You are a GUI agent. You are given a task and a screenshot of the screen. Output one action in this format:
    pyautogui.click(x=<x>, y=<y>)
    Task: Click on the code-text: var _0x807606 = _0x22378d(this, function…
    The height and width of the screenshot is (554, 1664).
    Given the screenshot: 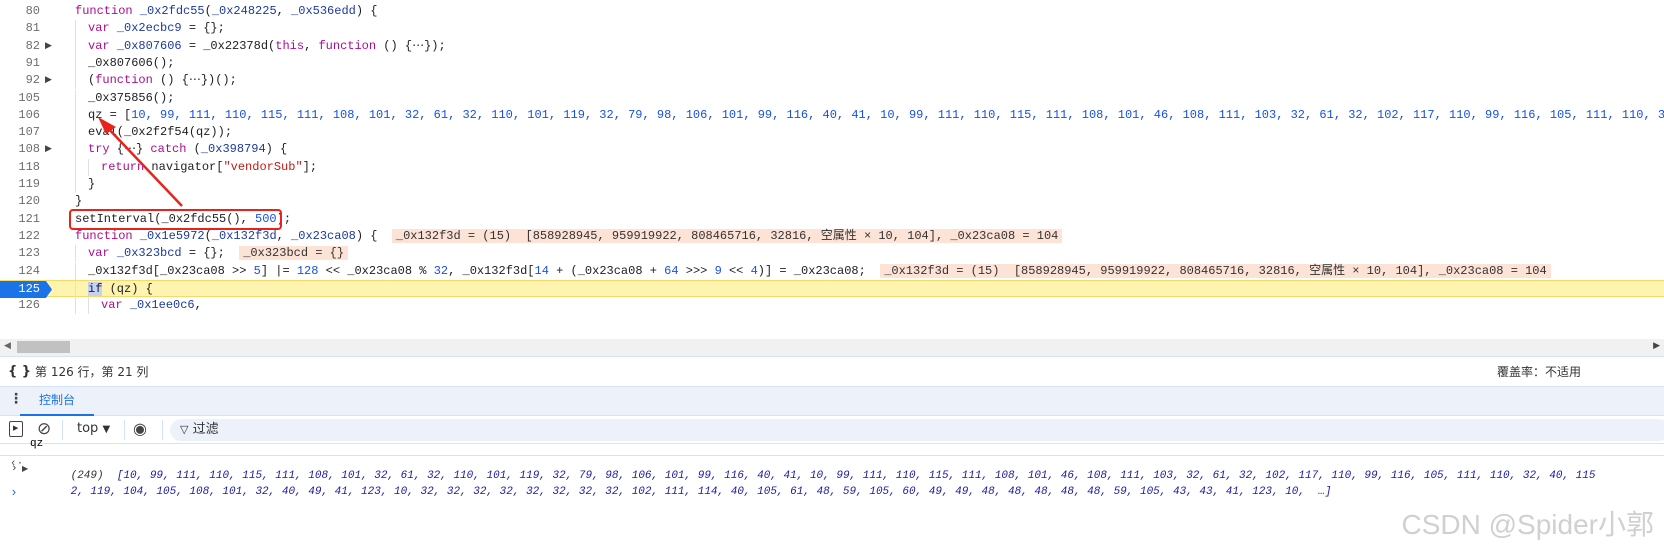 What is the action you would take?
    pyautogui.click(x=267, y=46)
    